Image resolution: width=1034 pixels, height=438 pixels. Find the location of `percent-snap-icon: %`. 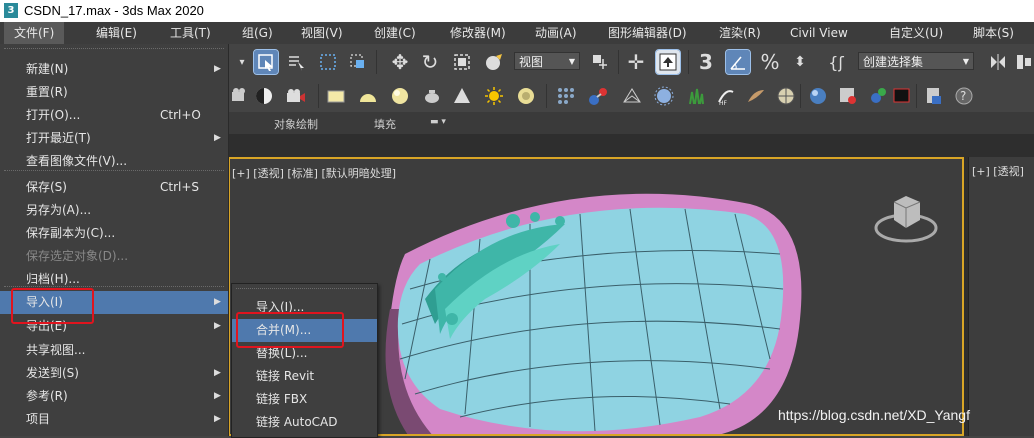

percent-snap-icon: % is located at coordinates (770, 62).